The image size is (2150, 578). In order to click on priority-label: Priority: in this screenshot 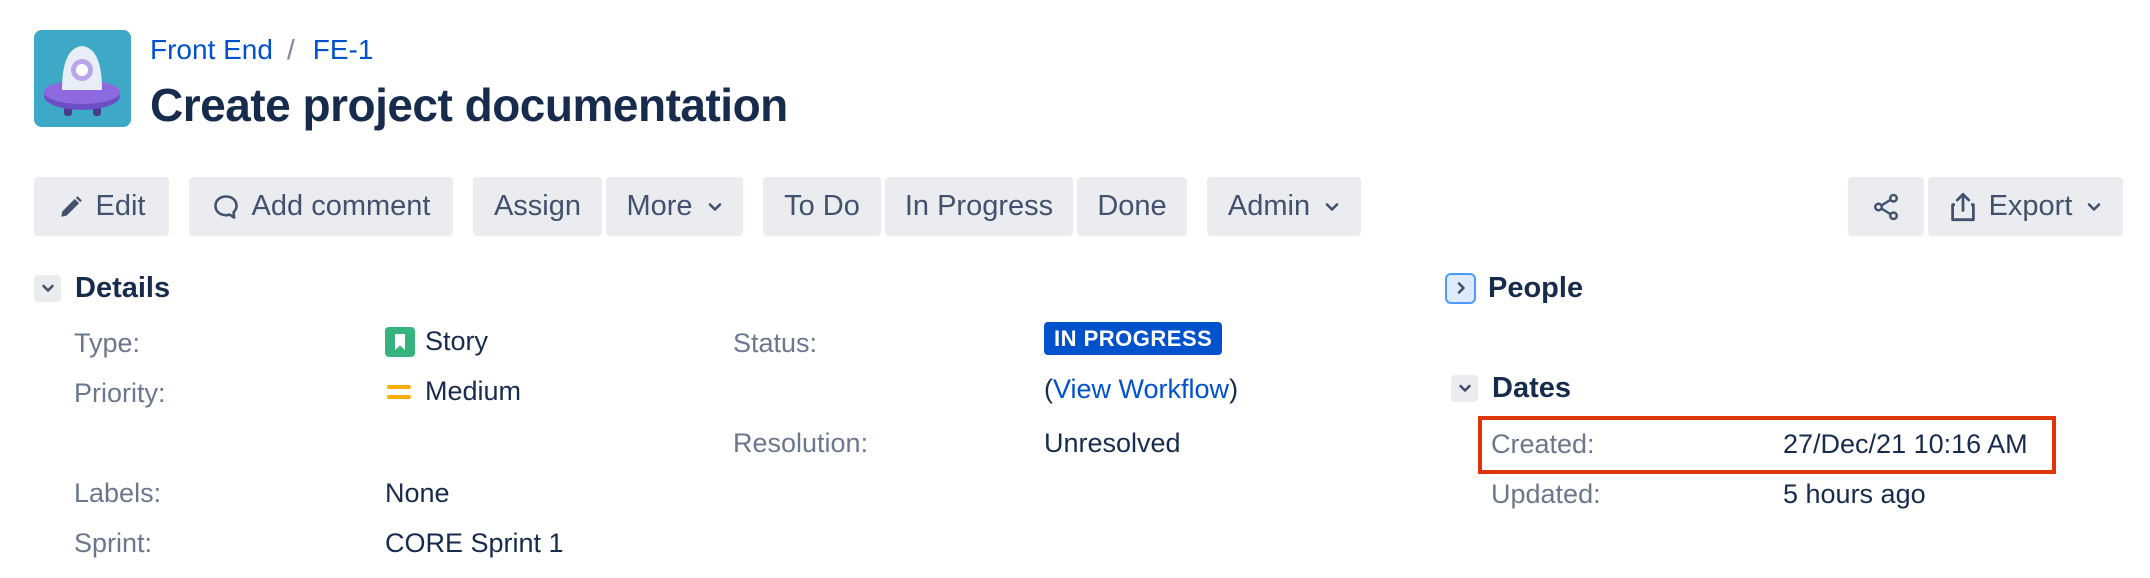, I will do `click(120, 393)`.